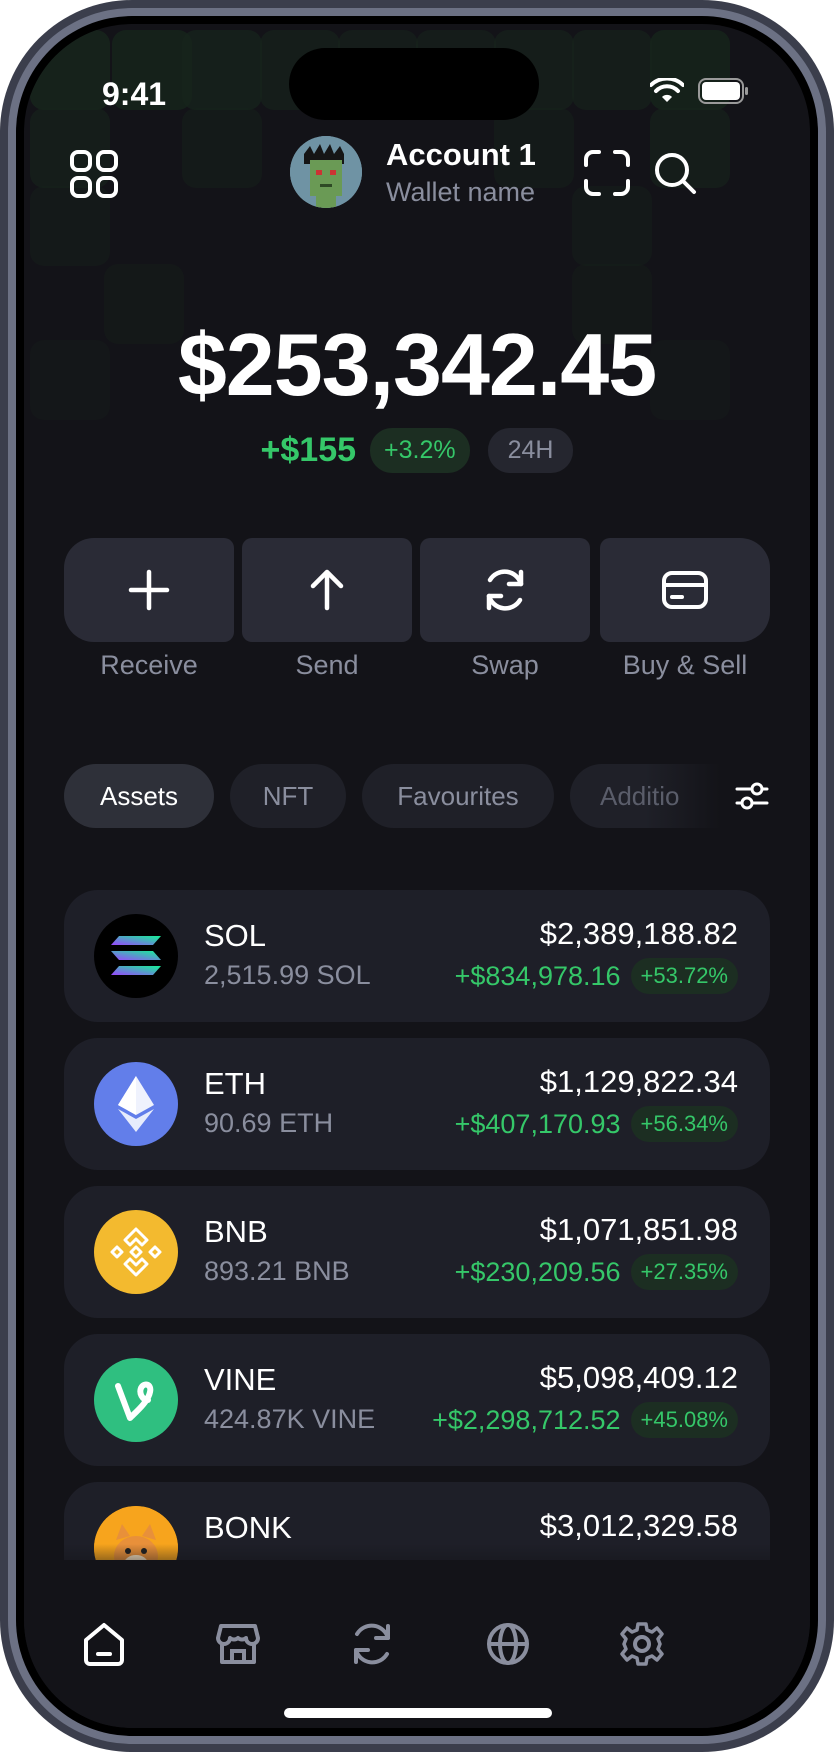 This screenshot has height=1752, width=834. I want to click on bnb-icon, so click(136, 1252).